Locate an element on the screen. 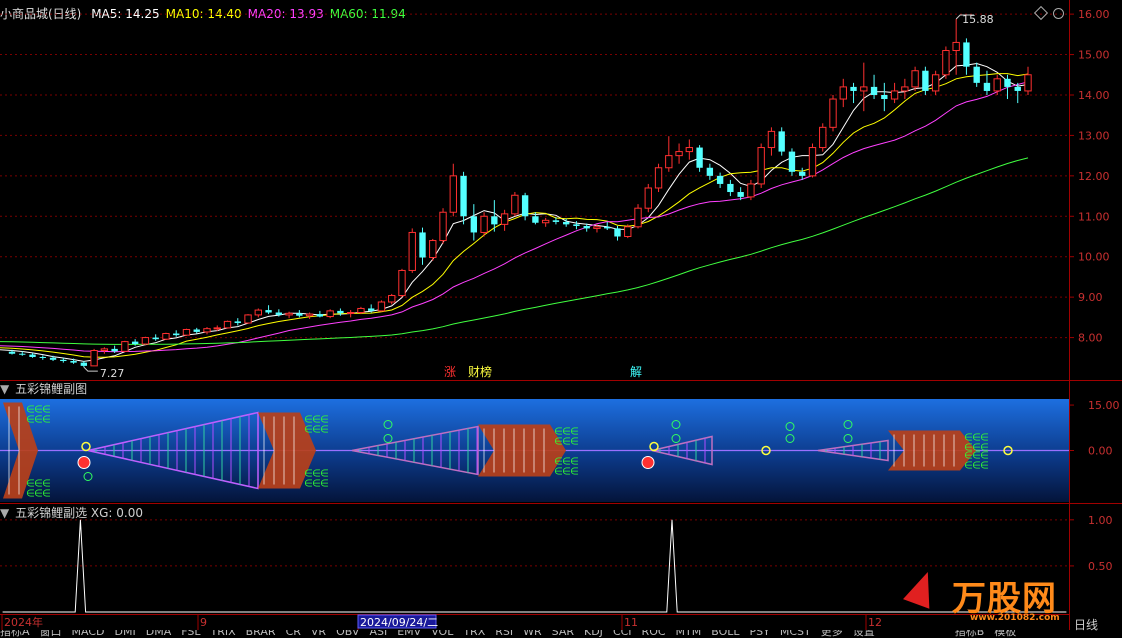 This screenshot has height=638, width=1122. toolbar-item: 窗口 is located at coordinates (51, 634).